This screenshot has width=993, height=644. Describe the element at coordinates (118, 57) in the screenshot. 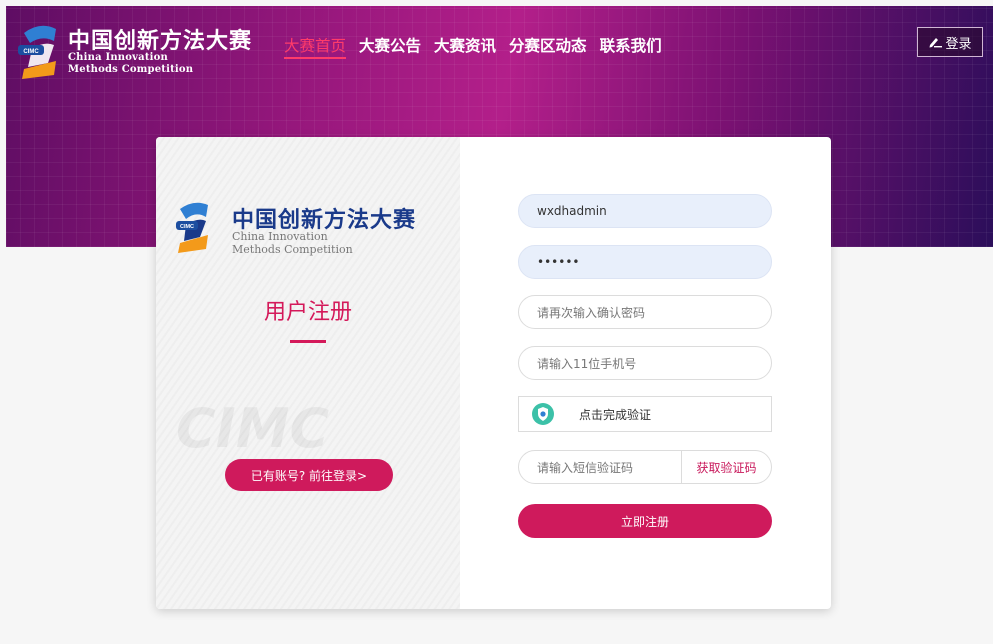

I see `logo-title-en-line1: China Innovation` at that location.